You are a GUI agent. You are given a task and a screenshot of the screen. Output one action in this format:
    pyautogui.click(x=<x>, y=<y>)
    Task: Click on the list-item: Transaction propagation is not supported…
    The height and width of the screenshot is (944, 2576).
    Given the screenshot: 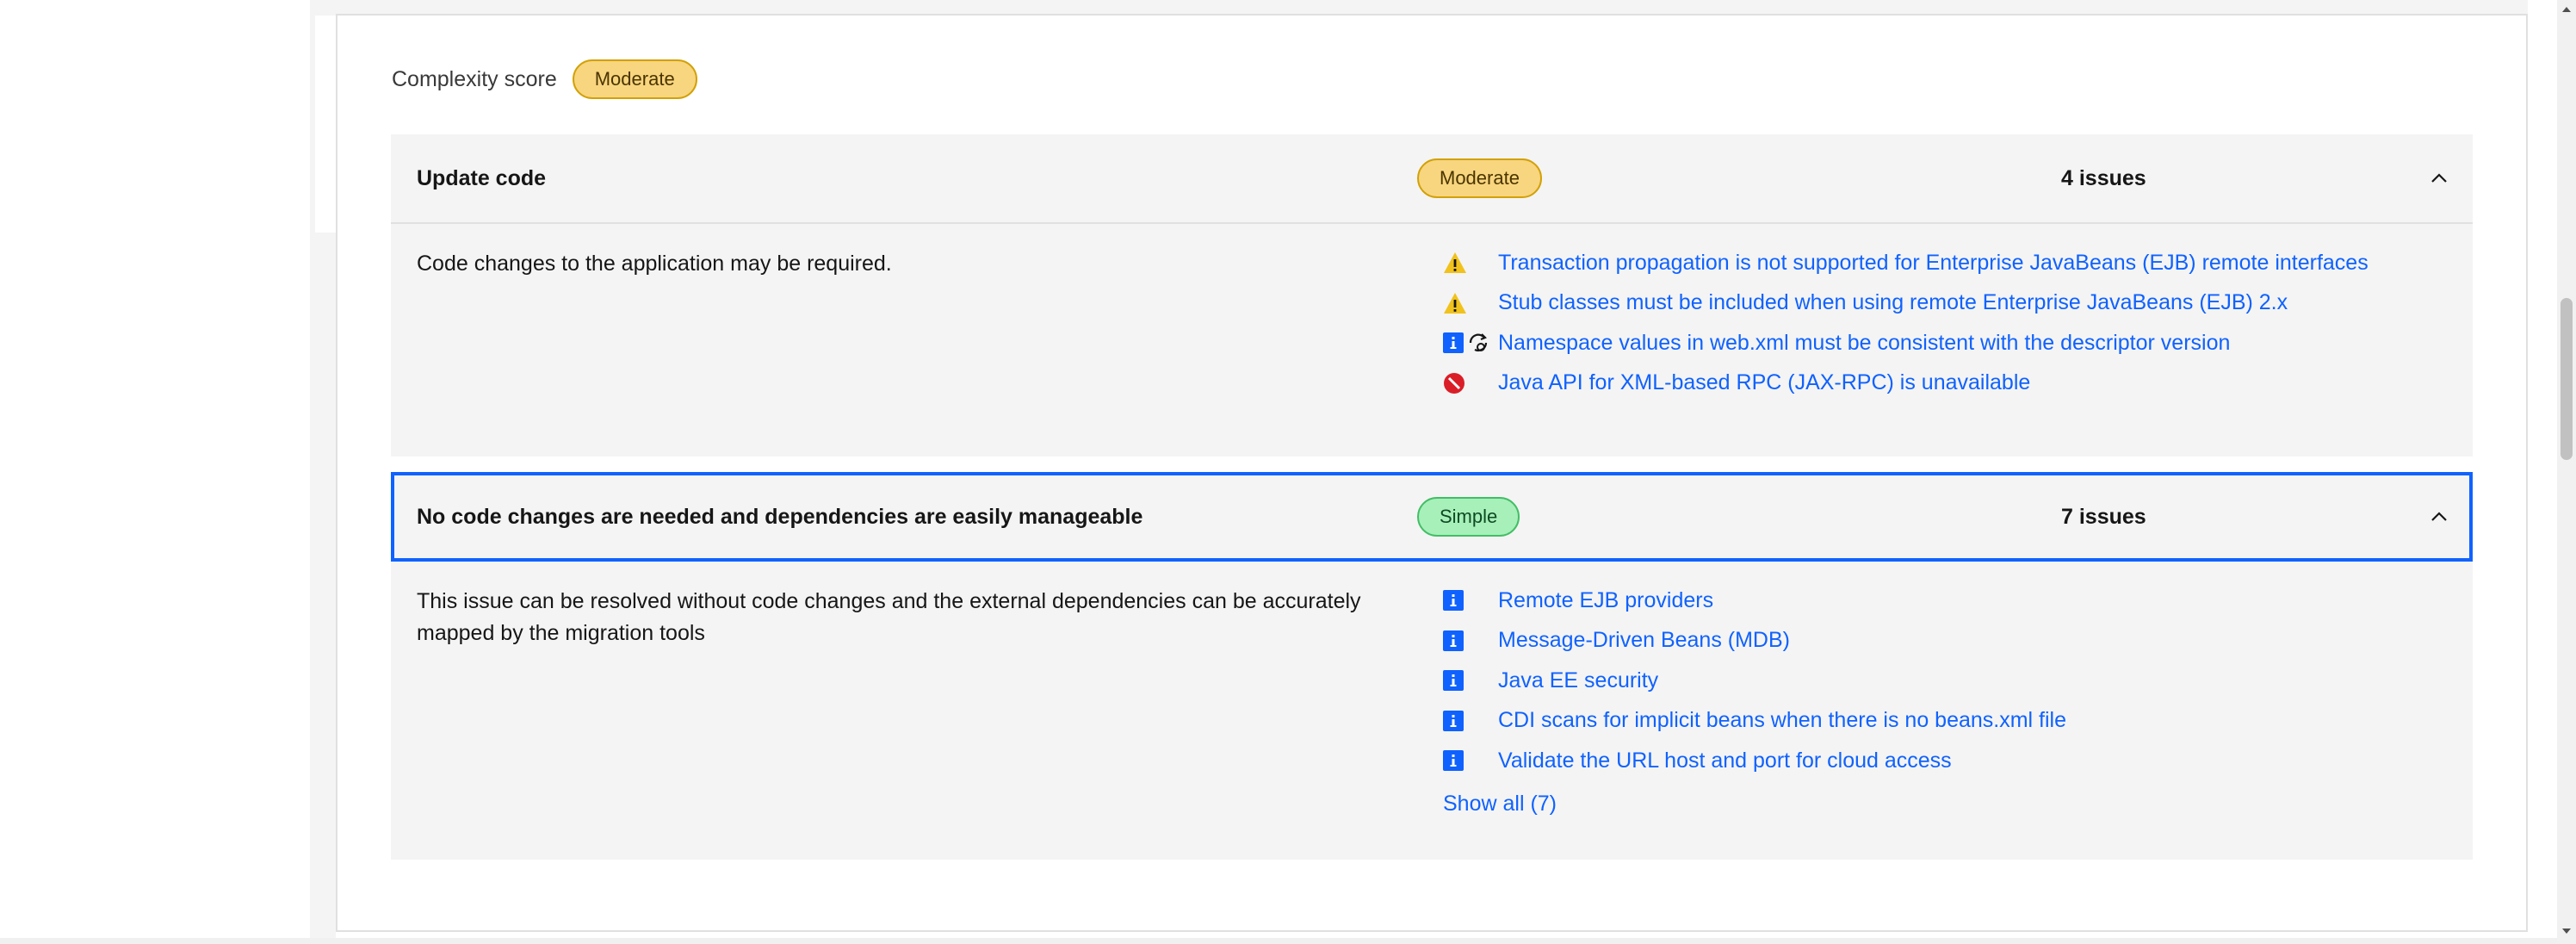 What is the action you would take?
    pyautogui.click(x=1951, y=263)
    